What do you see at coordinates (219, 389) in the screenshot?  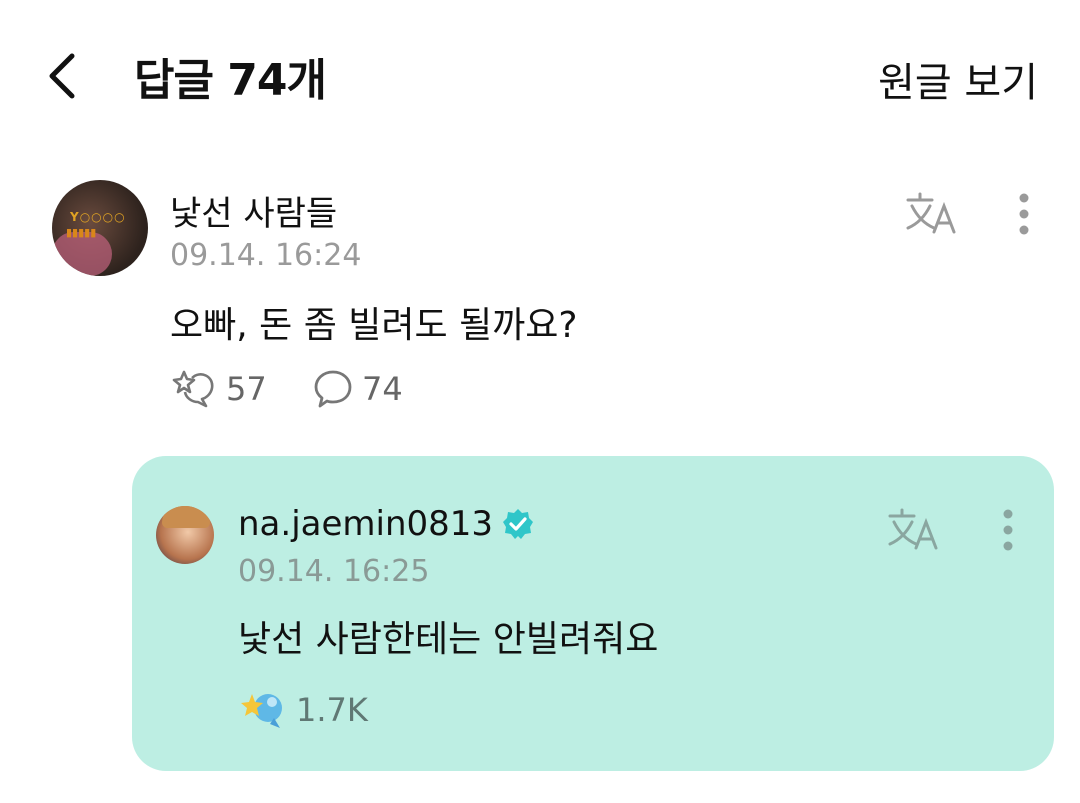 I see `like-button: 57` at bounding box center [219, 389].